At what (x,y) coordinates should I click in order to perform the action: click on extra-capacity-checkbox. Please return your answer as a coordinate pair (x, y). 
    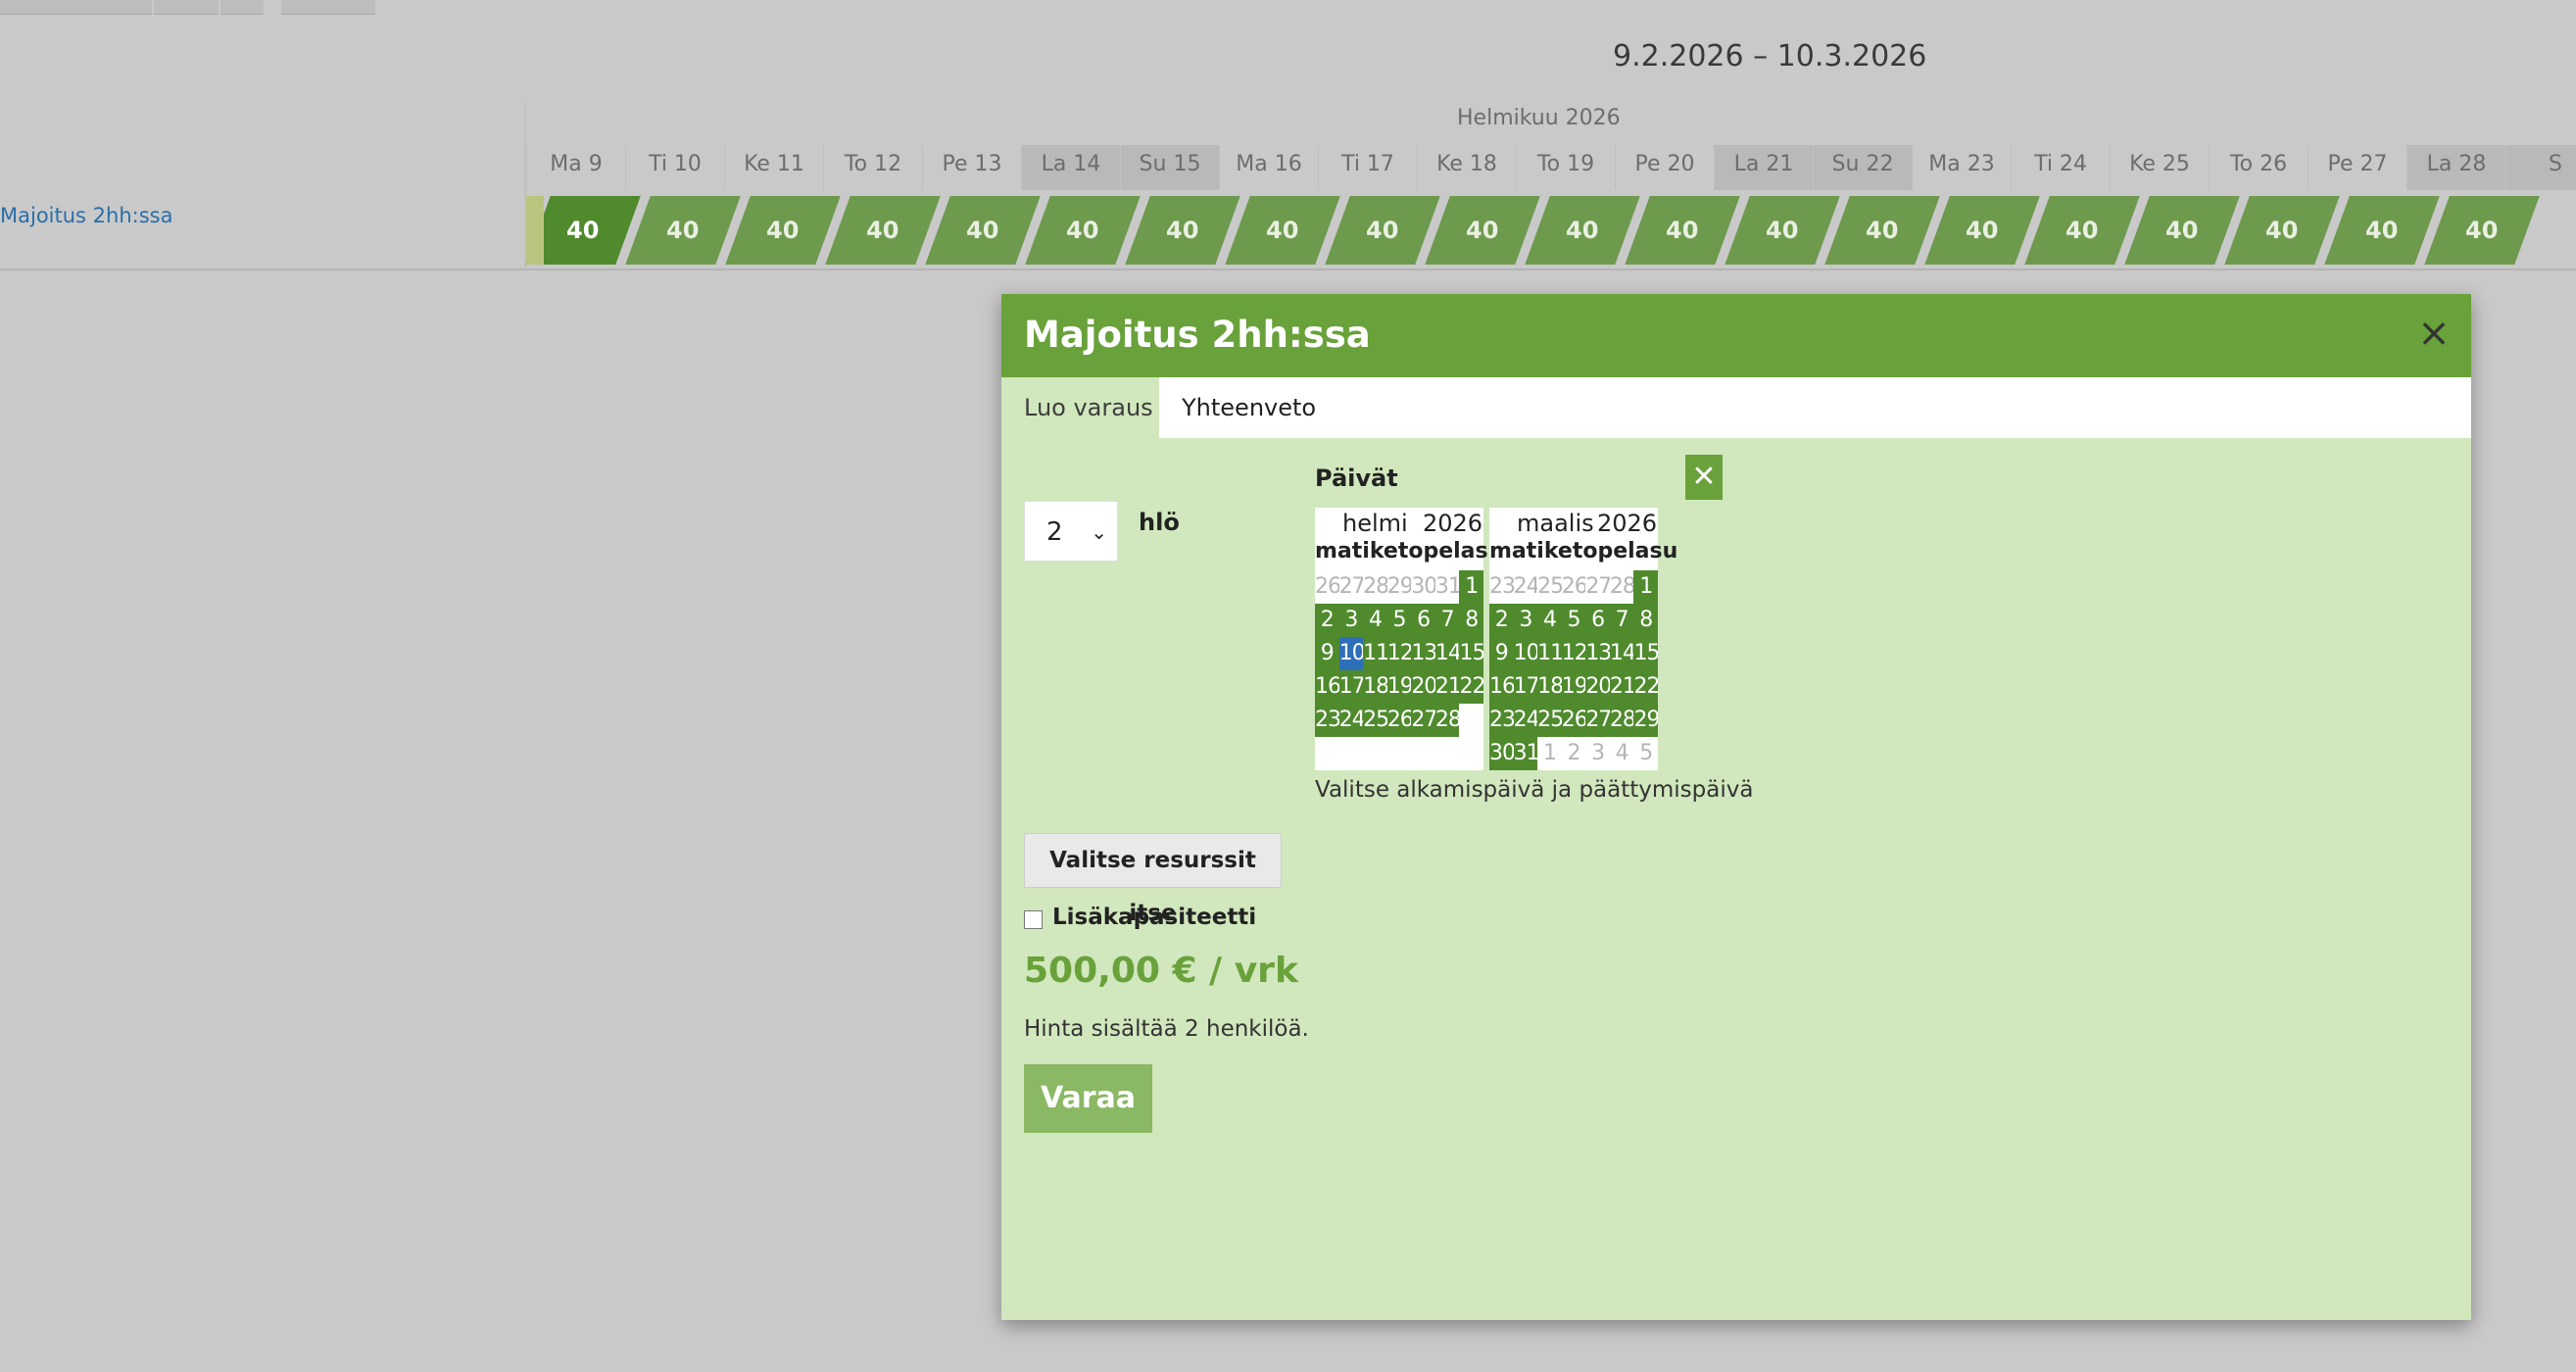
    Looking at the image, I should click on (1033, 919).